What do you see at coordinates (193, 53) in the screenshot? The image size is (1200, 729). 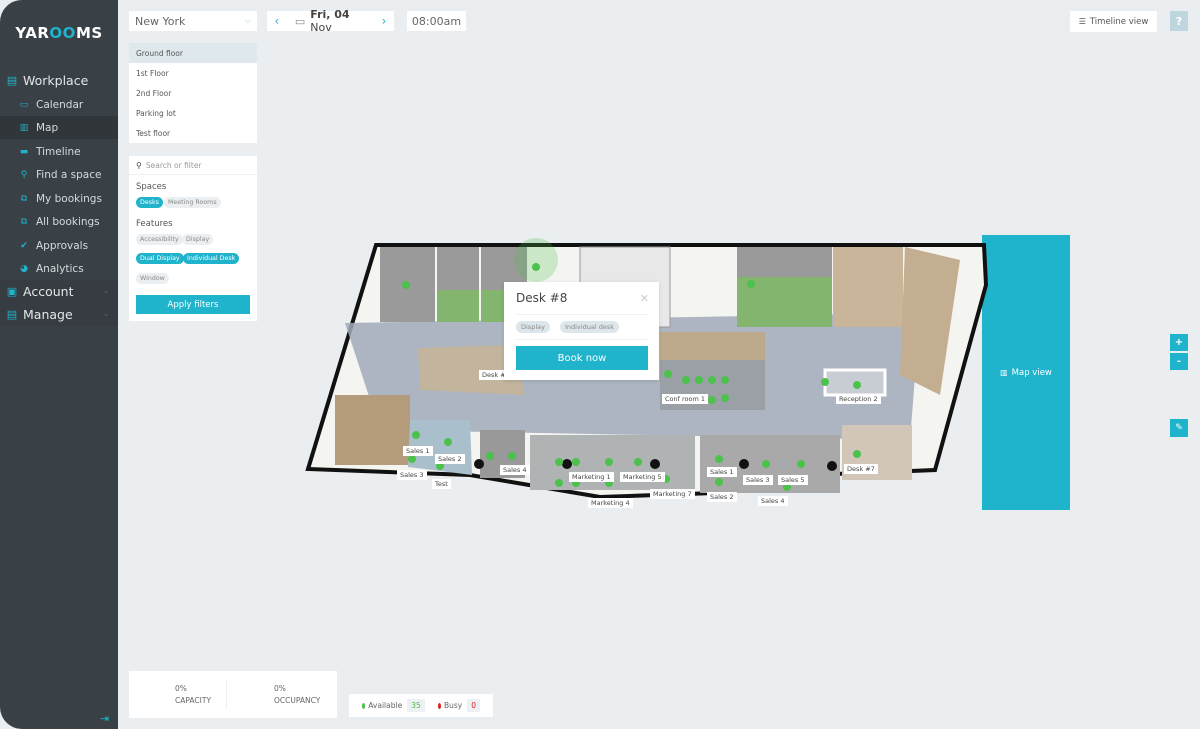 I see `floor-item-ground: Ground floor` at bounding box center [193, 53].